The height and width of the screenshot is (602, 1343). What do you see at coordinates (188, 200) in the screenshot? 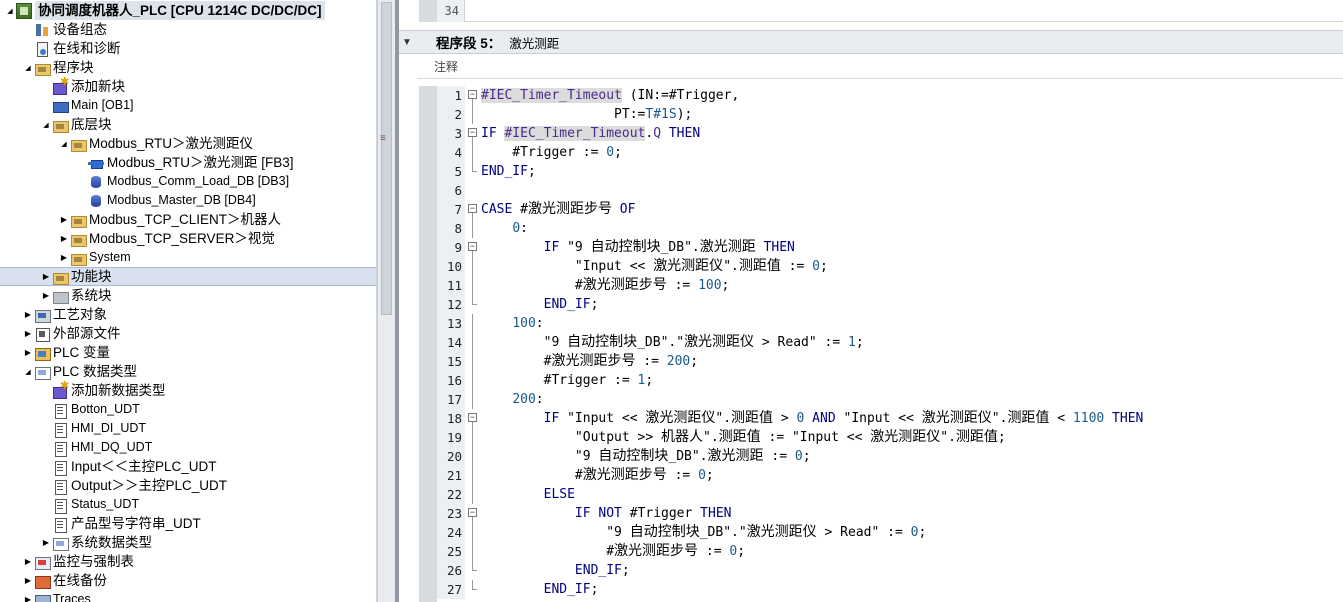
I see `tree-item: Modbus_Master_DB [DB4]` at bounding box center [188, 200].